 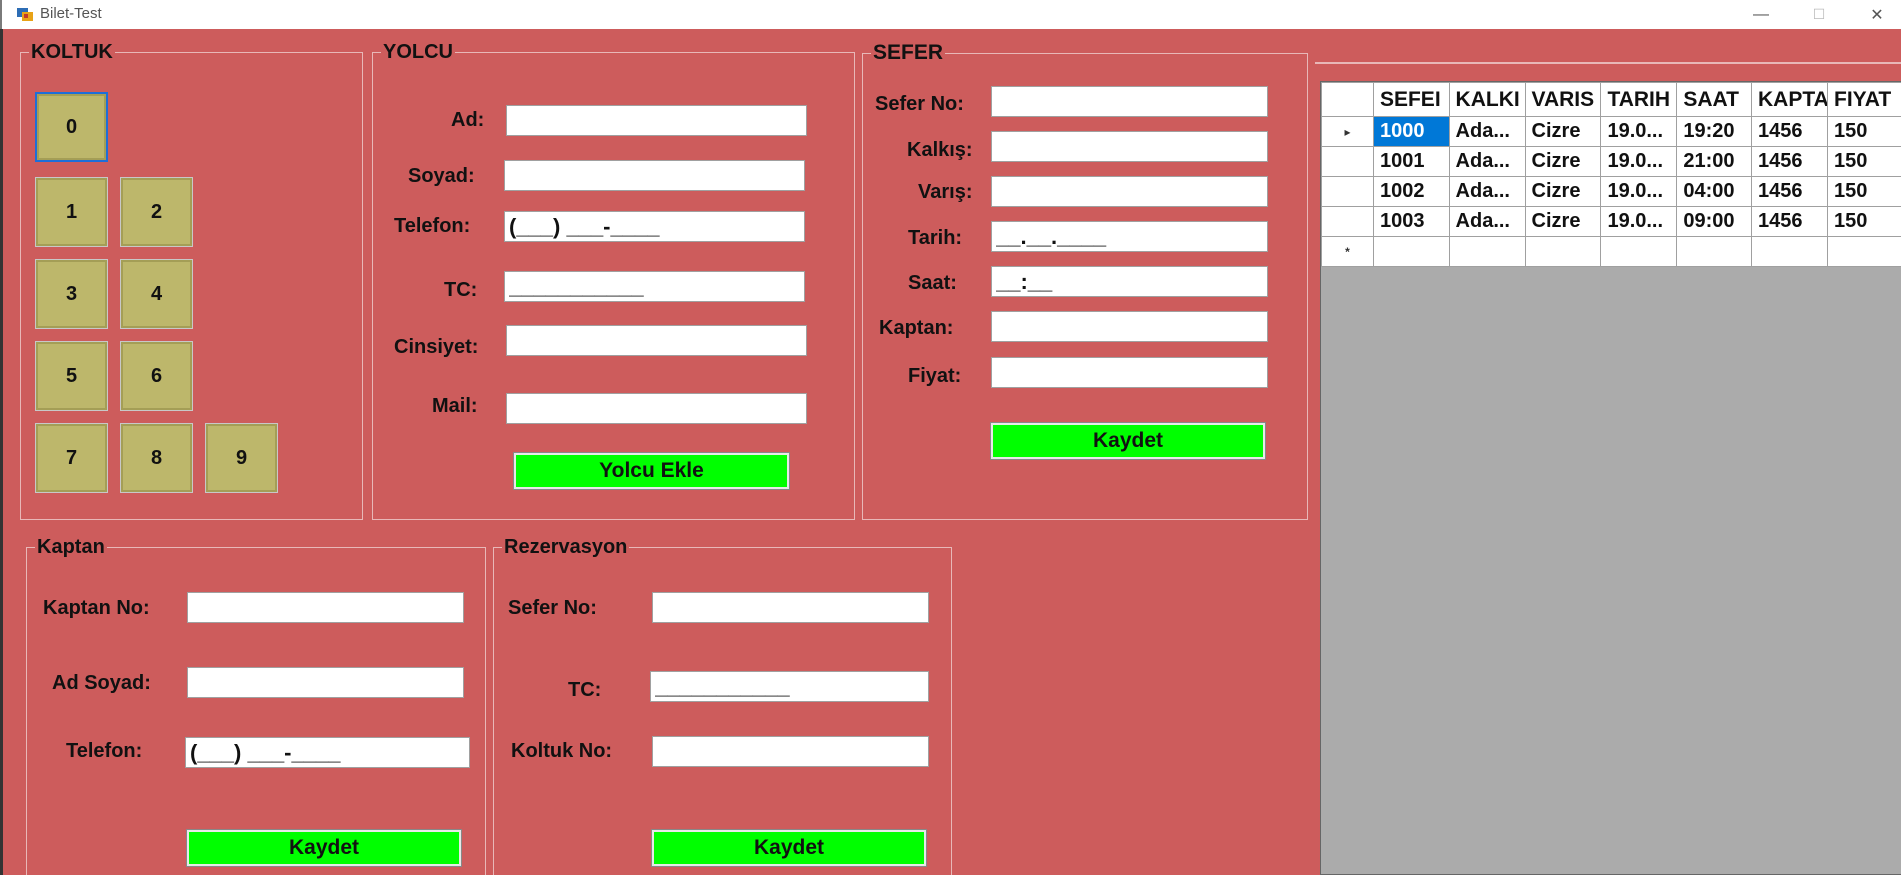 I want to click on kaptan-telefon-input, so click(x=327, y=752).